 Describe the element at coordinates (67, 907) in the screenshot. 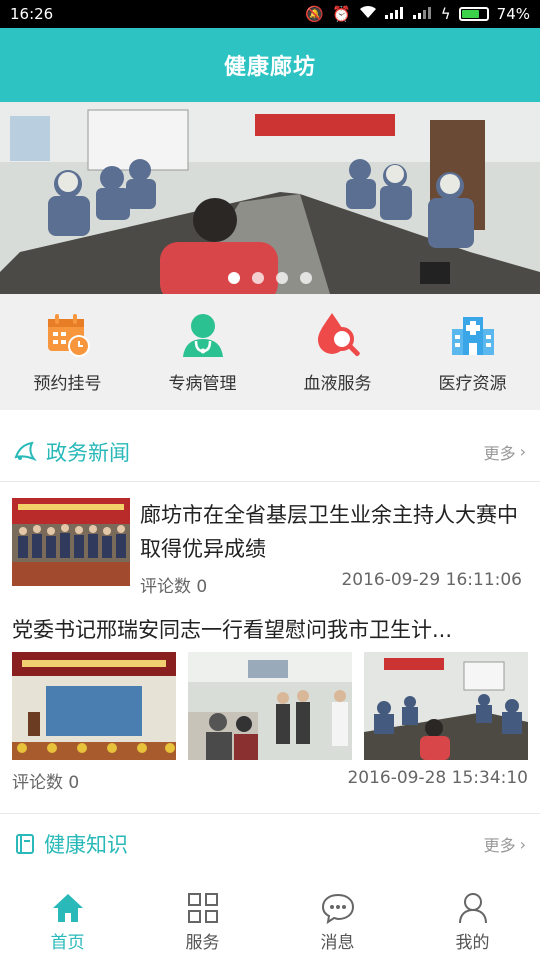

I see `home-icon` at that location.